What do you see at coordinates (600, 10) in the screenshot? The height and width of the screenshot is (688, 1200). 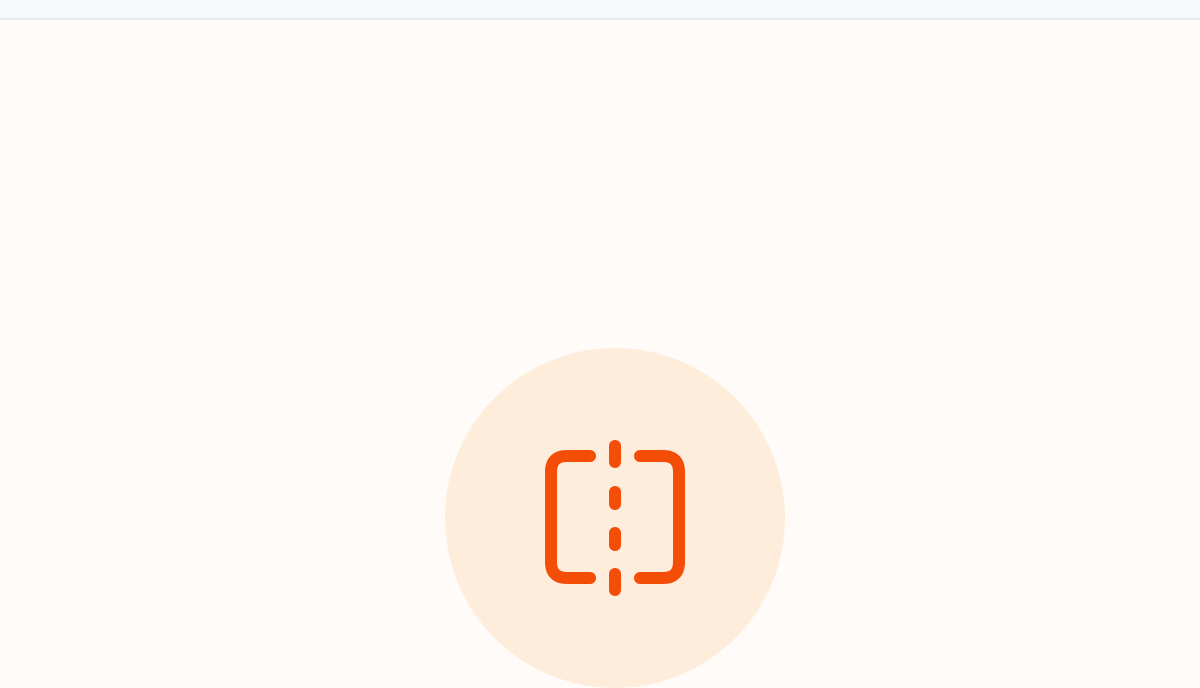 I see `top-bar` at bounding box center [600, 10].